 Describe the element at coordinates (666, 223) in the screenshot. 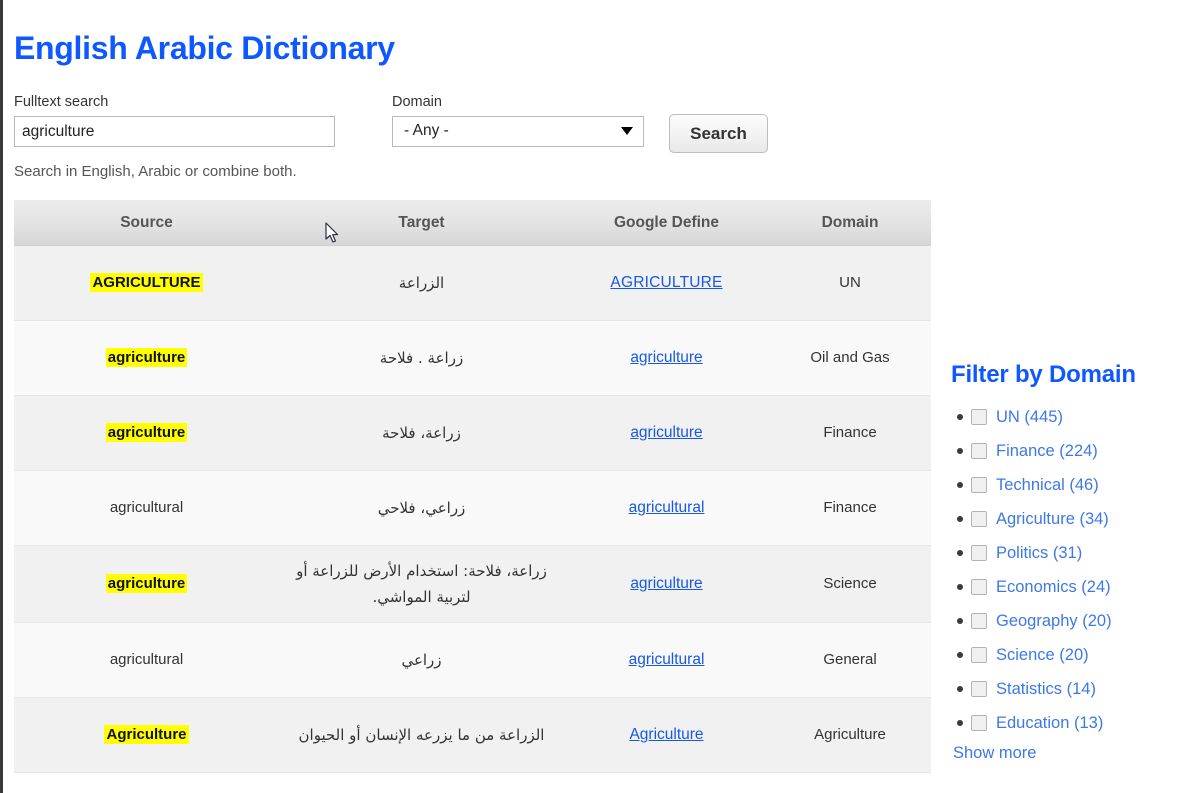

I see `column-header-google-define: Google Define` at that location.